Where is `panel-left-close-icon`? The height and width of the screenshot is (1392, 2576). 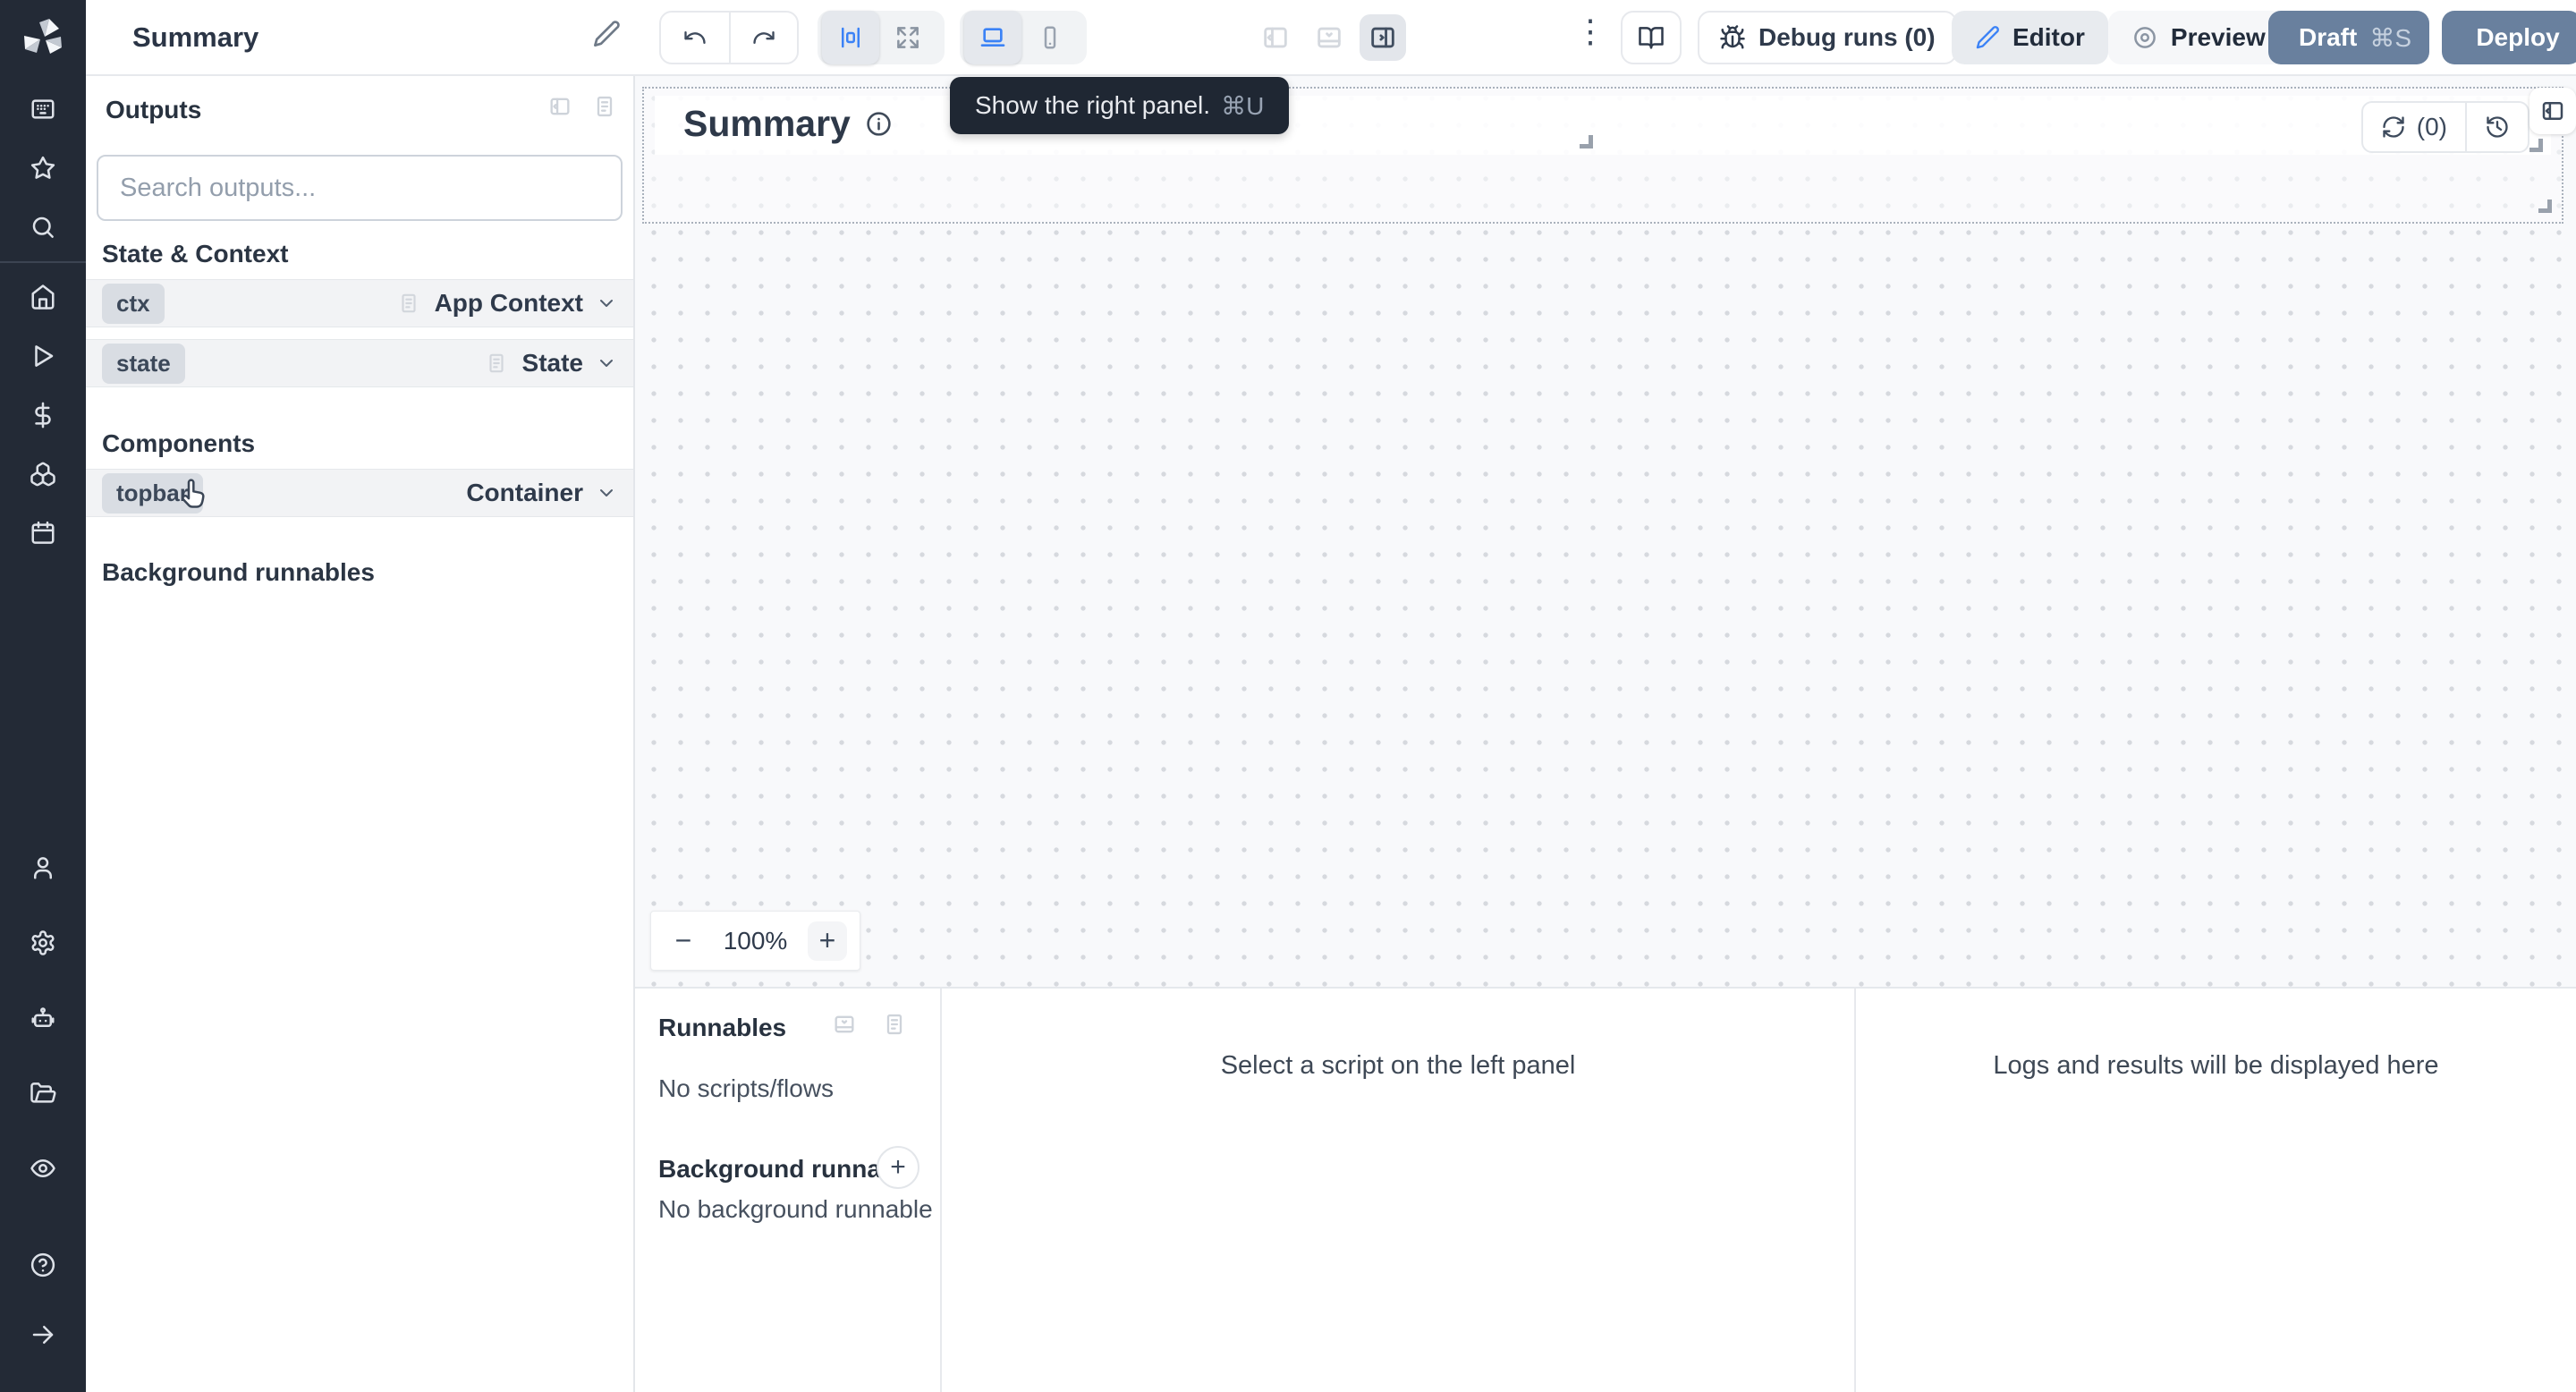 panel-left-close-icon is located at coordinates (2552, 111).